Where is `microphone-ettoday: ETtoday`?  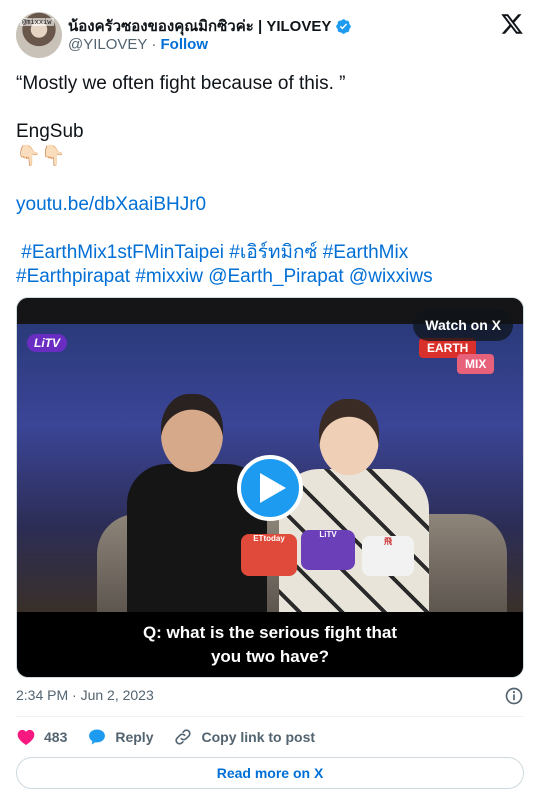 microphone-ettoday: ETtoday is located at coordinates (269, 555).